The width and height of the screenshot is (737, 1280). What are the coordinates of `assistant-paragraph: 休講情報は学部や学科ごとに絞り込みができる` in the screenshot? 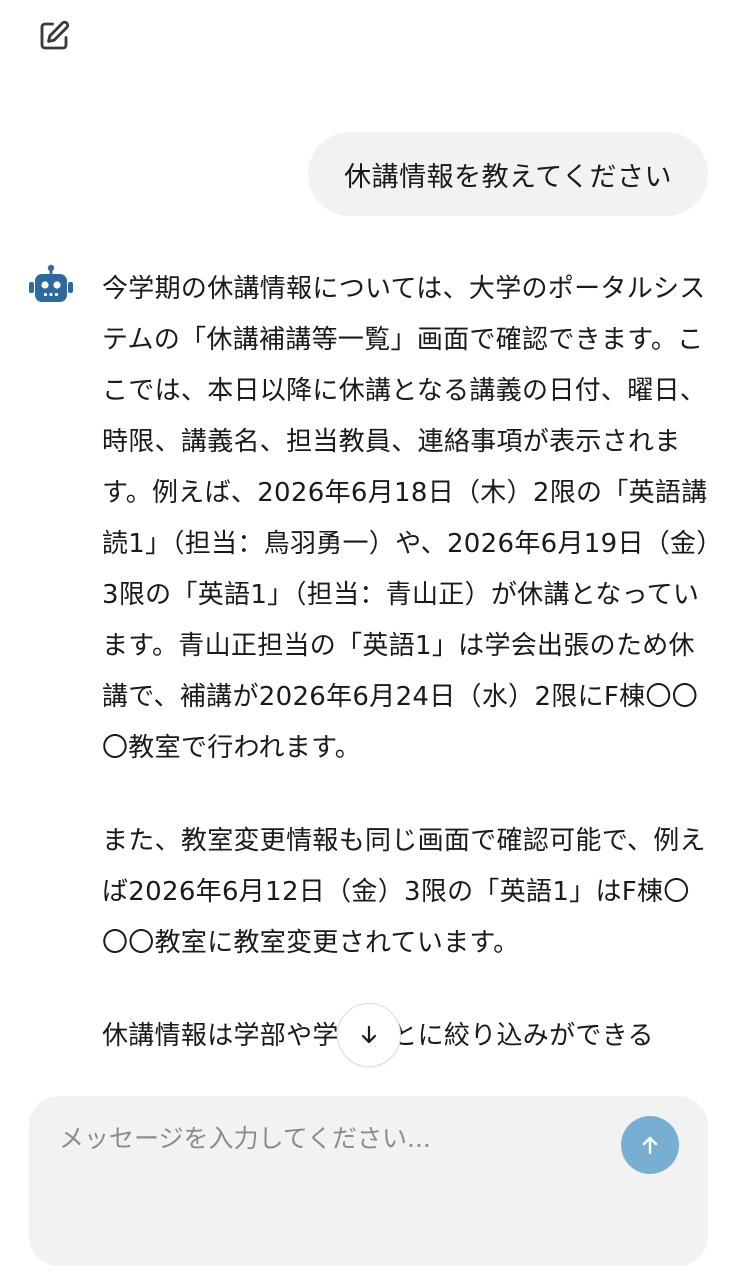 It's located at (406, 1036).